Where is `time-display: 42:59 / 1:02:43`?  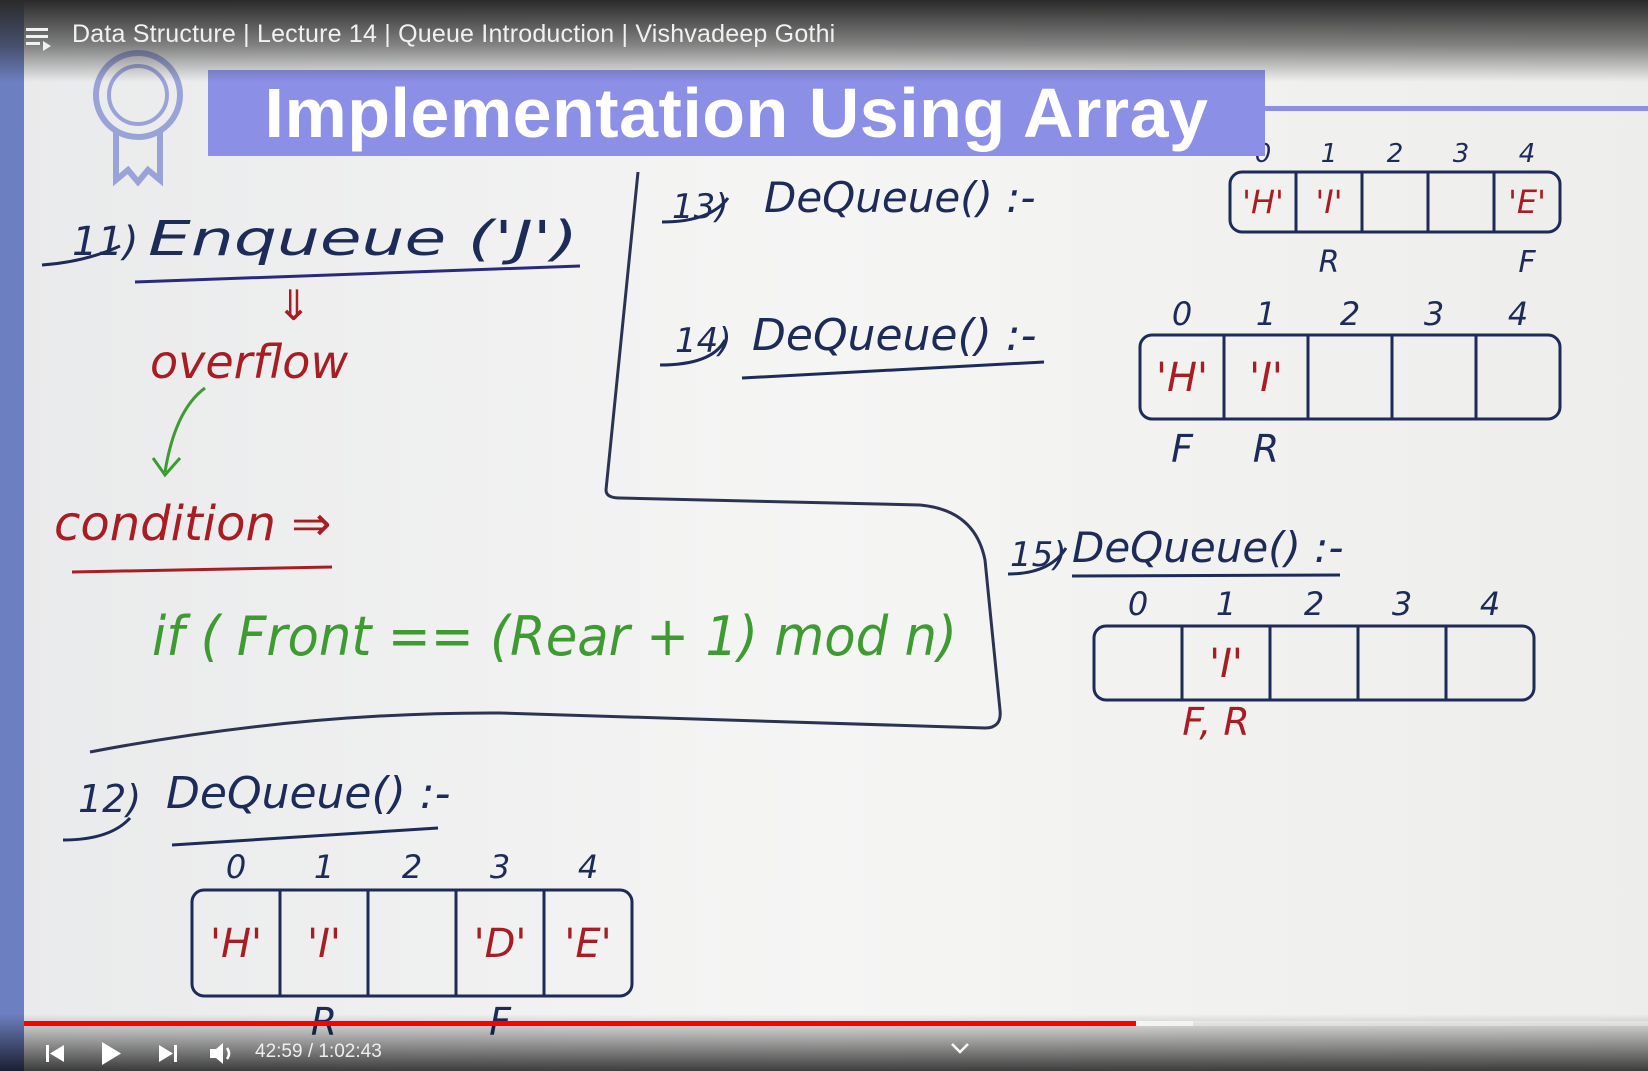
time-display: 42:59 / 1:02:43 is located at coordinates (318, 1051).